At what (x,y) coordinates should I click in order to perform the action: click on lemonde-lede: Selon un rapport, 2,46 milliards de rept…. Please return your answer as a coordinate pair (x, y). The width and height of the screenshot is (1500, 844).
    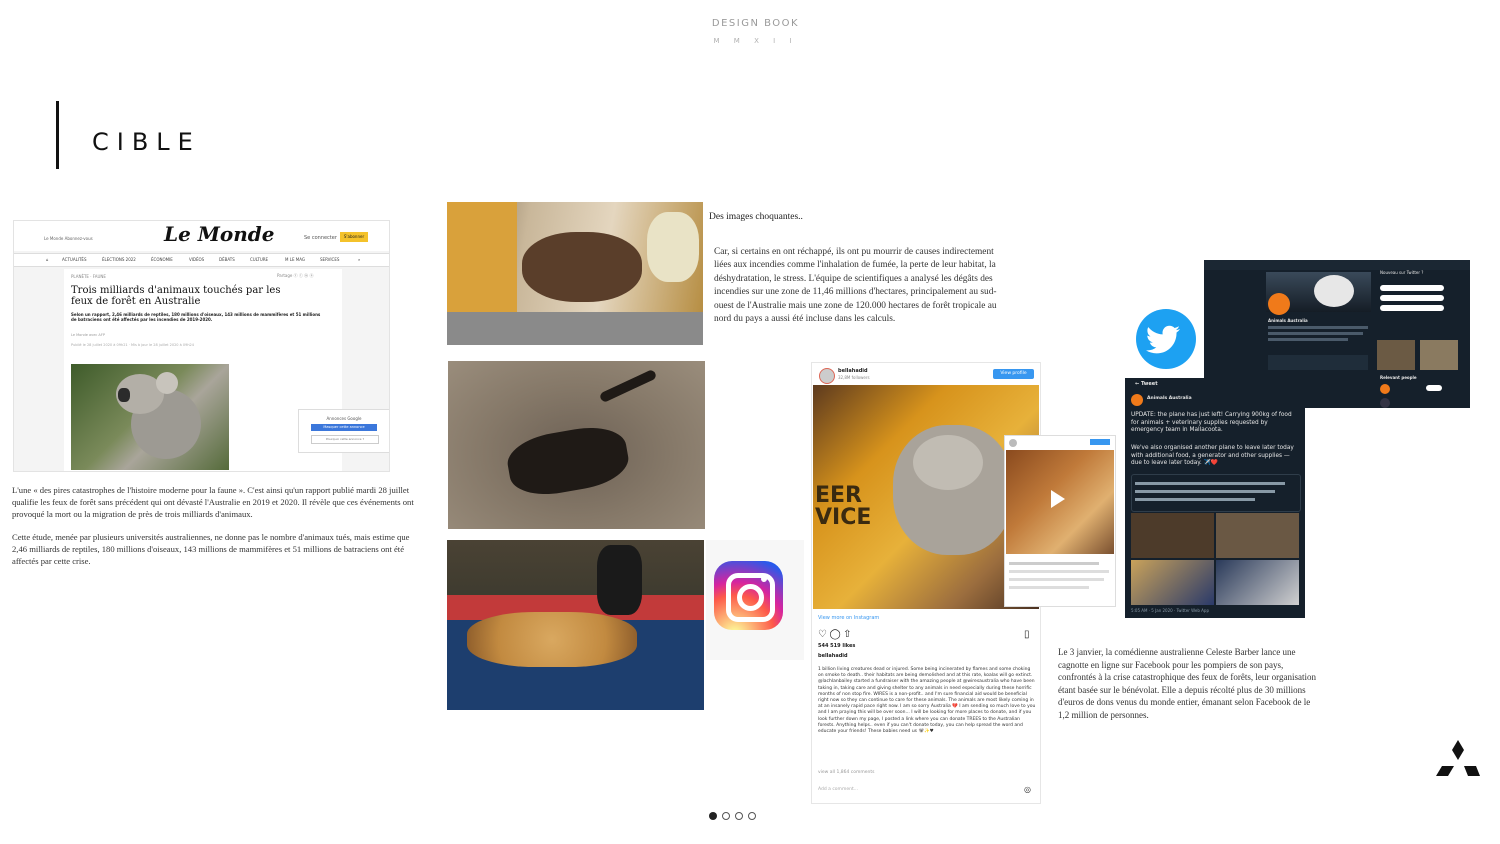
    Looking at the image, I should click on (196, 317).